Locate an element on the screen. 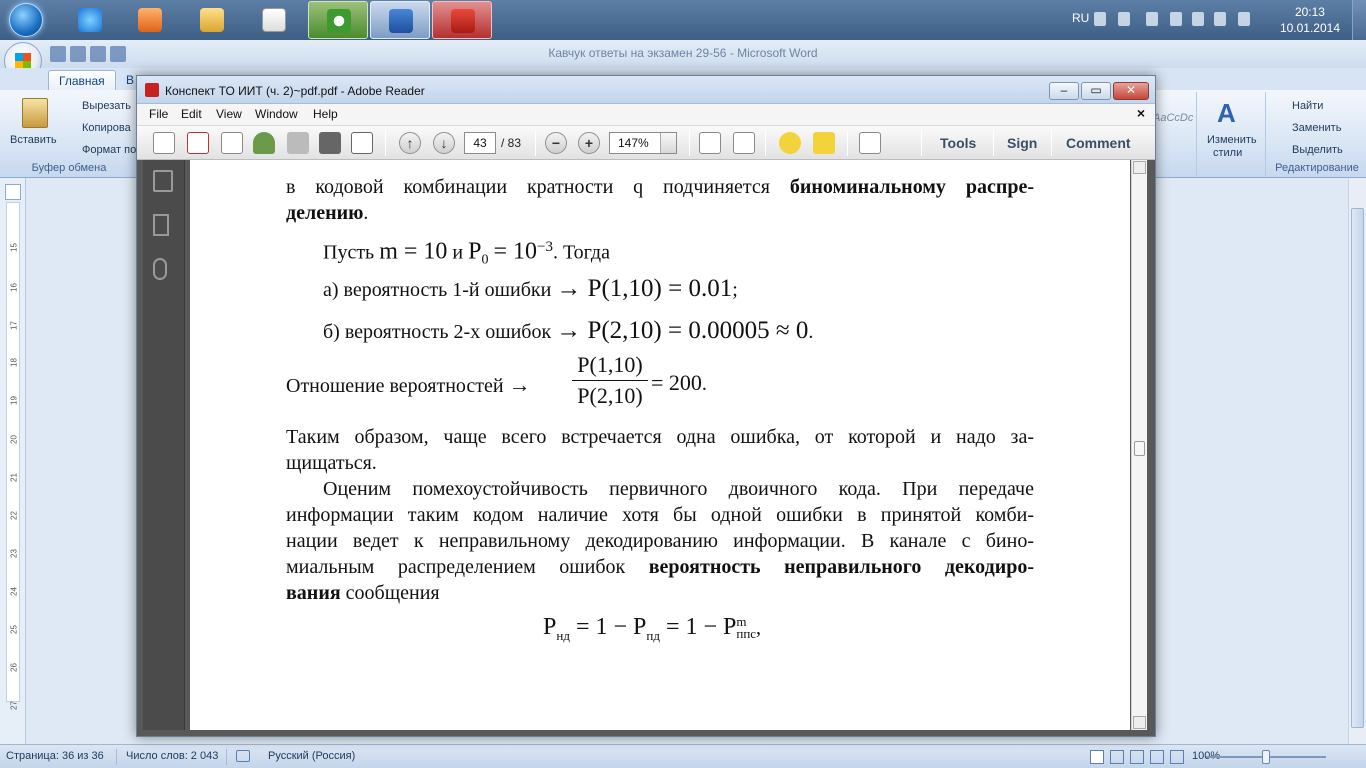 This screenshot has height=768, width=1366. full-screen-icon is located at coordinates (1117, 757).